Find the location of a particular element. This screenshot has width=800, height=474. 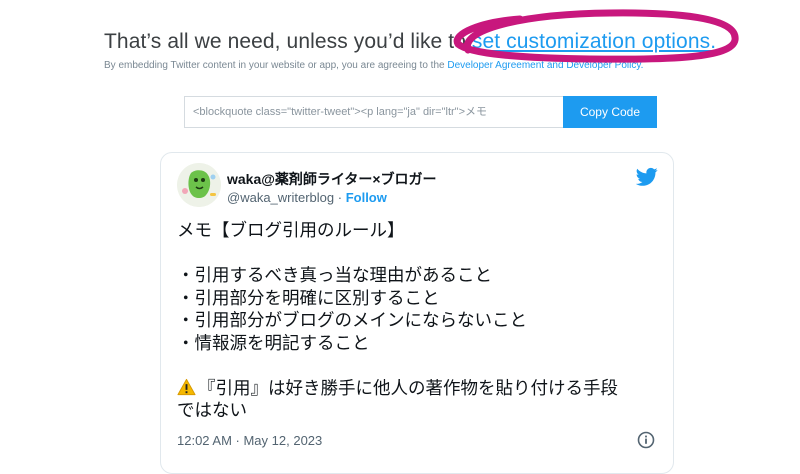

copy-code-button: Copy Code is located at coordinates (610, 112).